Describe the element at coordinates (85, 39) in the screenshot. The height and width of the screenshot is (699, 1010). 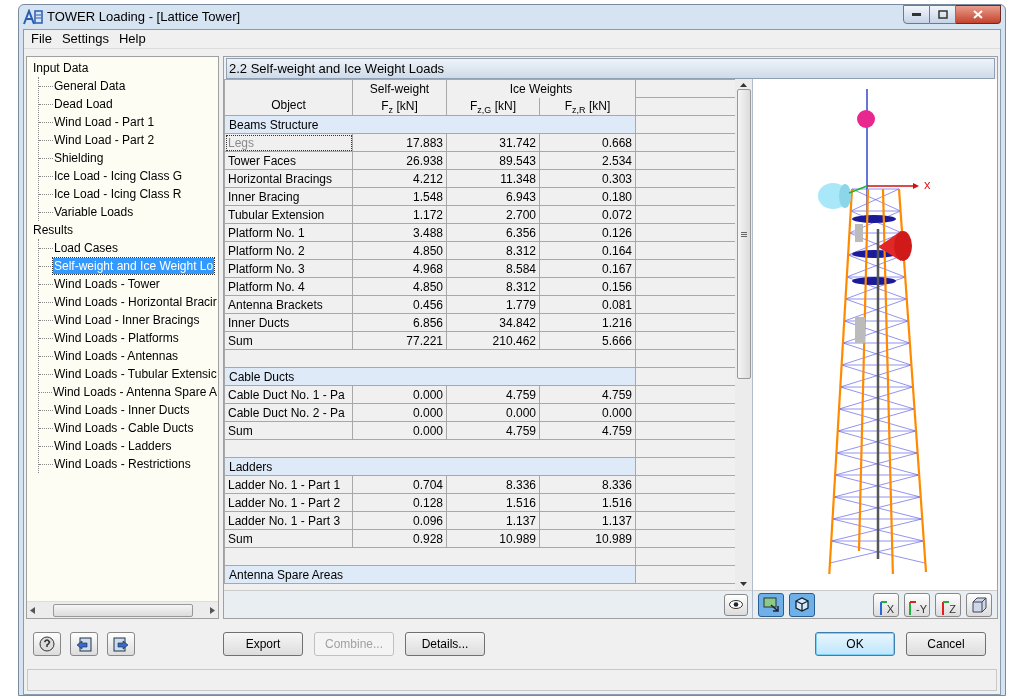
I see `menu-item: Settings` at that location.